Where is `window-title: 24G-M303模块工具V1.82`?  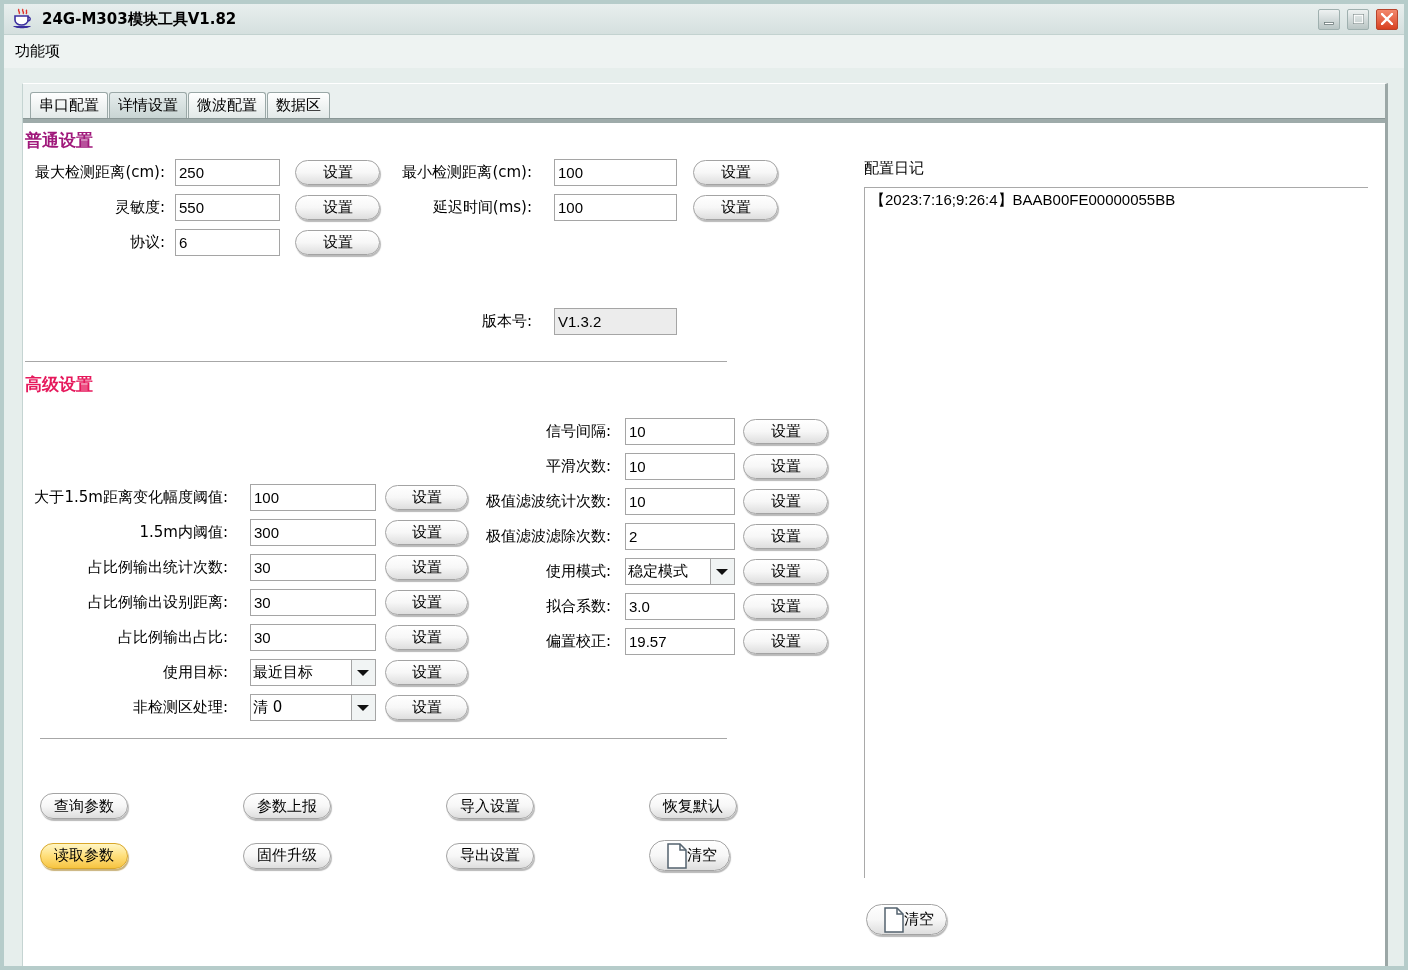
window-title: 24G-M303模块工具V1.82 is located at coordinates (139, 19).